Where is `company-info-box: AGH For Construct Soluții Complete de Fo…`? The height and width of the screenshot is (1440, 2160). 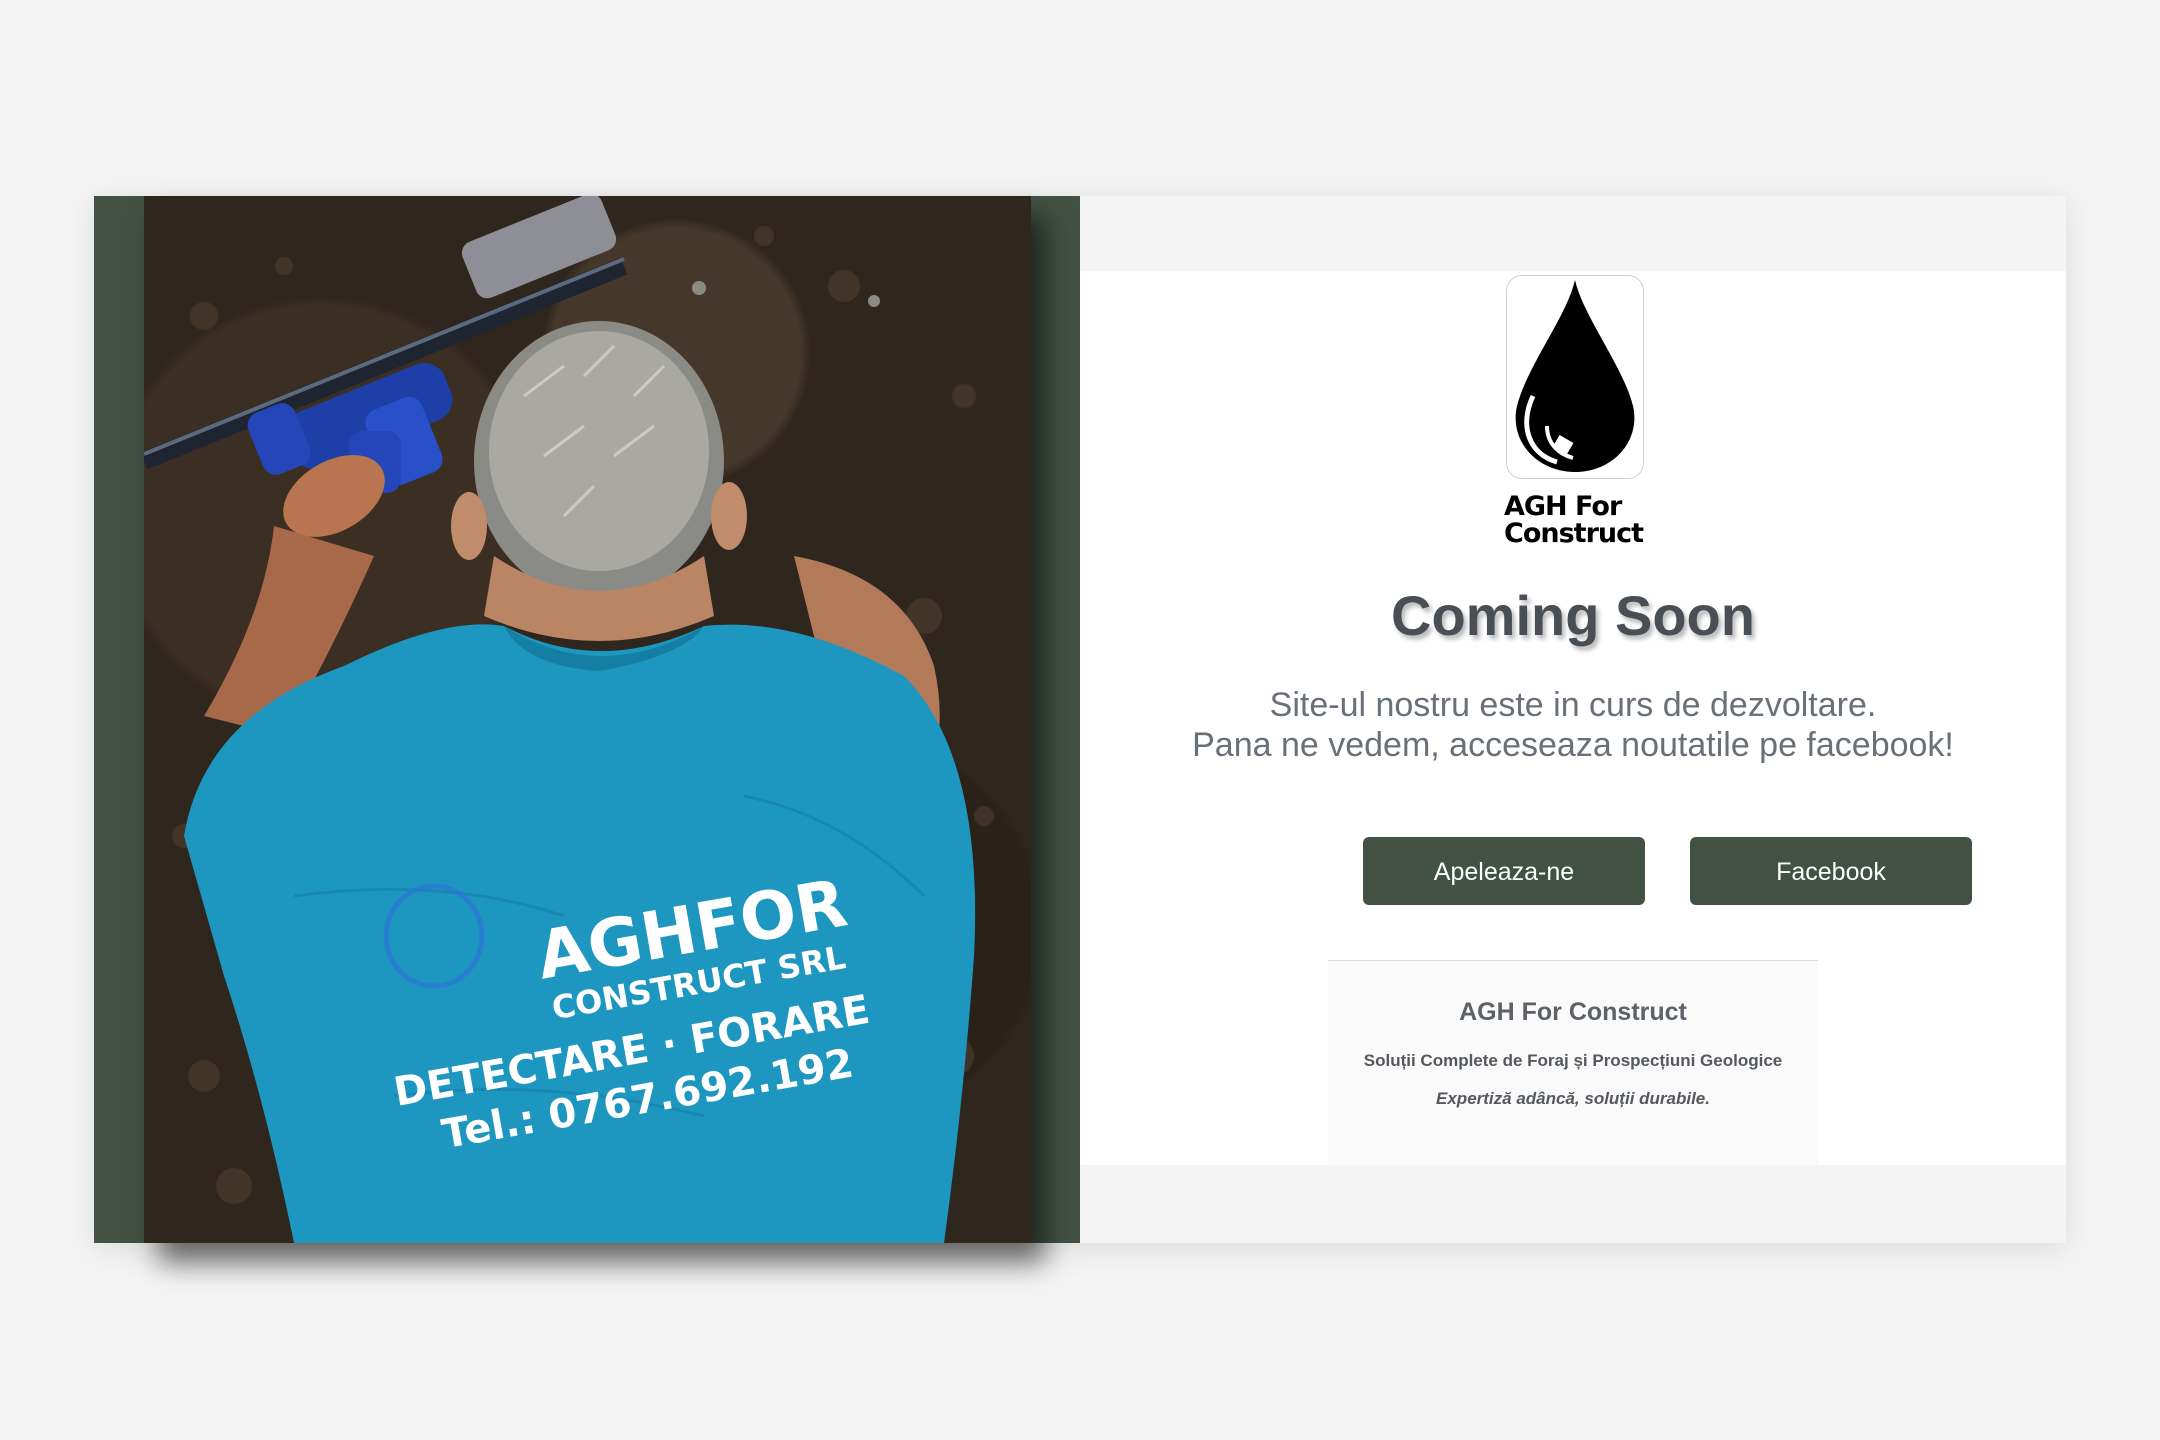 company-info-box: AGH For Construct Soluții Complete de Fo… is located at coordinates (1573, 1063).